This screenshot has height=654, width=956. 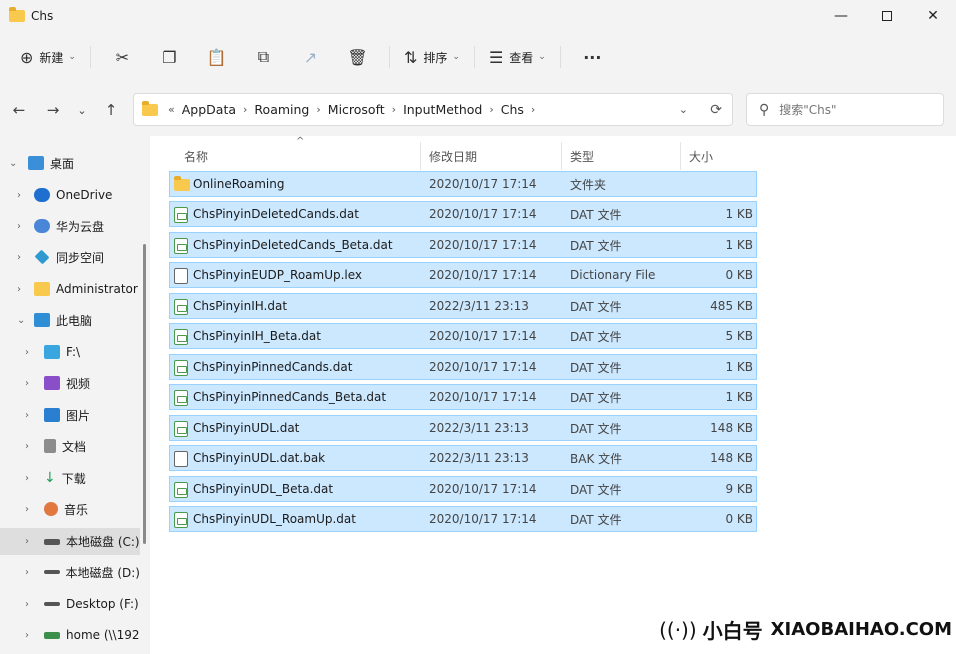 What do you see at coordinates (263, 57) in the screenshot?
I see `rename-button: ⧉` at bounding box center [263, 57].